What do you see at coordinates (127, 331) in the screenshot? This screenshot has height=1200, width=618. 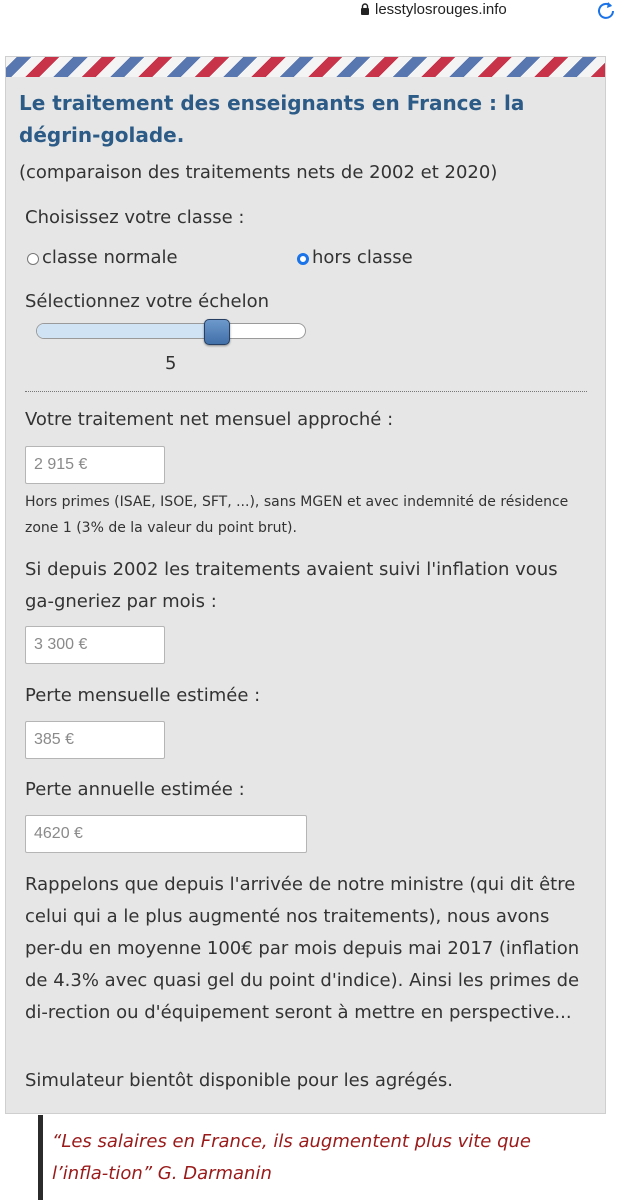 I see `slider-fill` at bounding box center [127, 331].